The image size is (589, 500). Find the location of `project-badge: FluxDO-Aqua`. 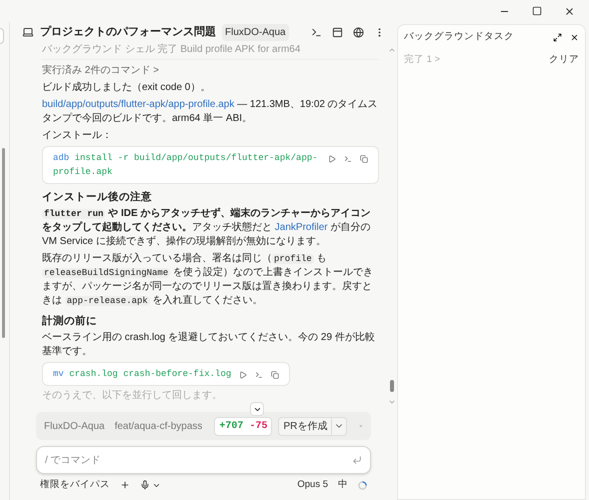

project-badge: FluxDO-Aqua is located at coordinates (255, 32).